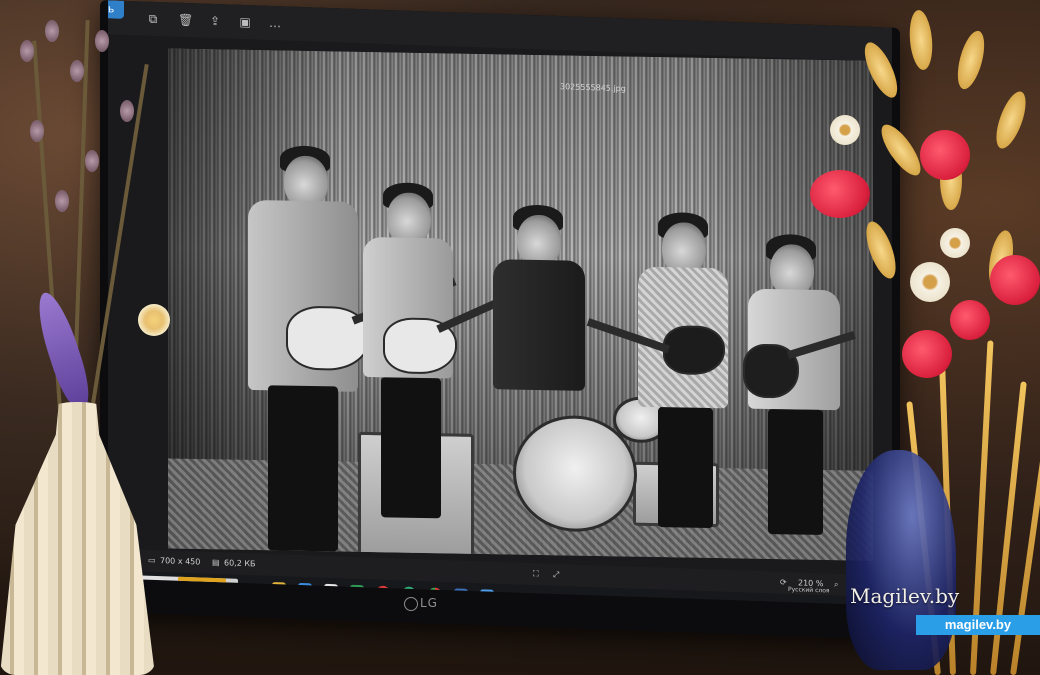 This screenshot has width=1040, height=675. I want to click on slideshow-icon: ▣, so click(245, 22).